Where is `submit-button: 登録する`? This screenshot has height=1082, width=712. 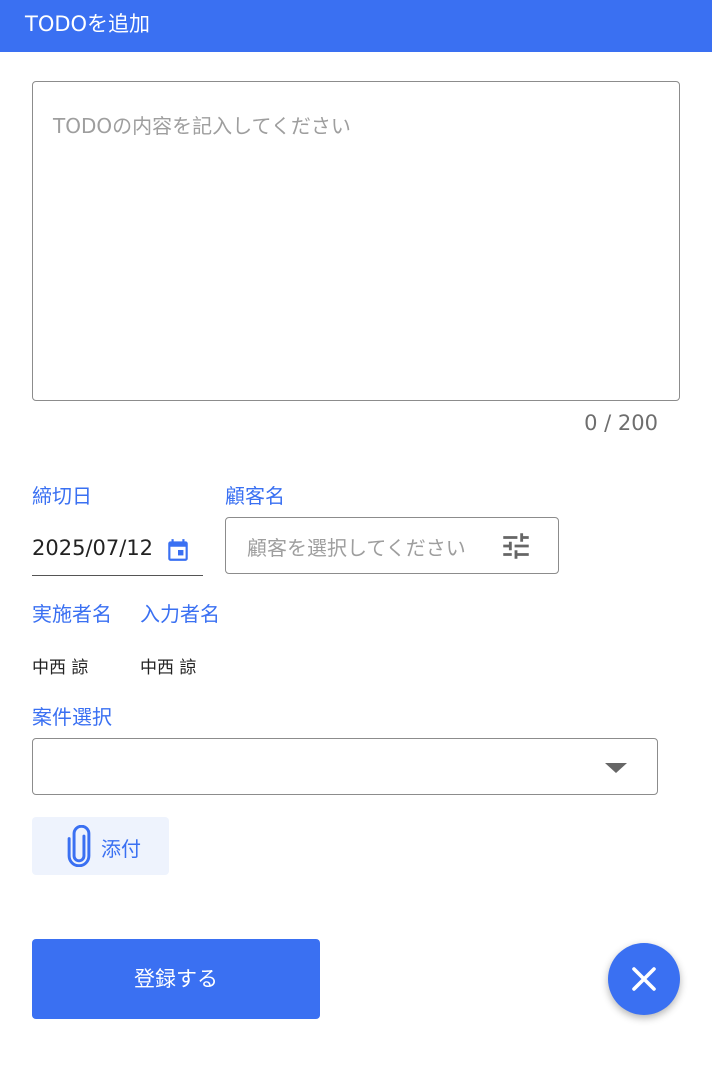
submit-button: 登録する is located at coordinates (176, 979).